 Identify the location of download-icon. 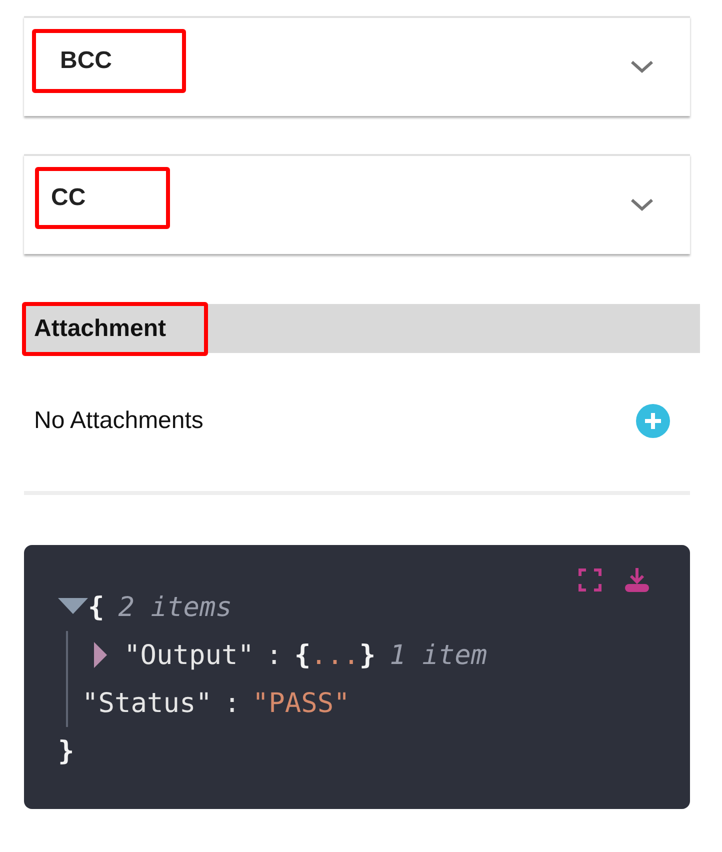
(637, 580).